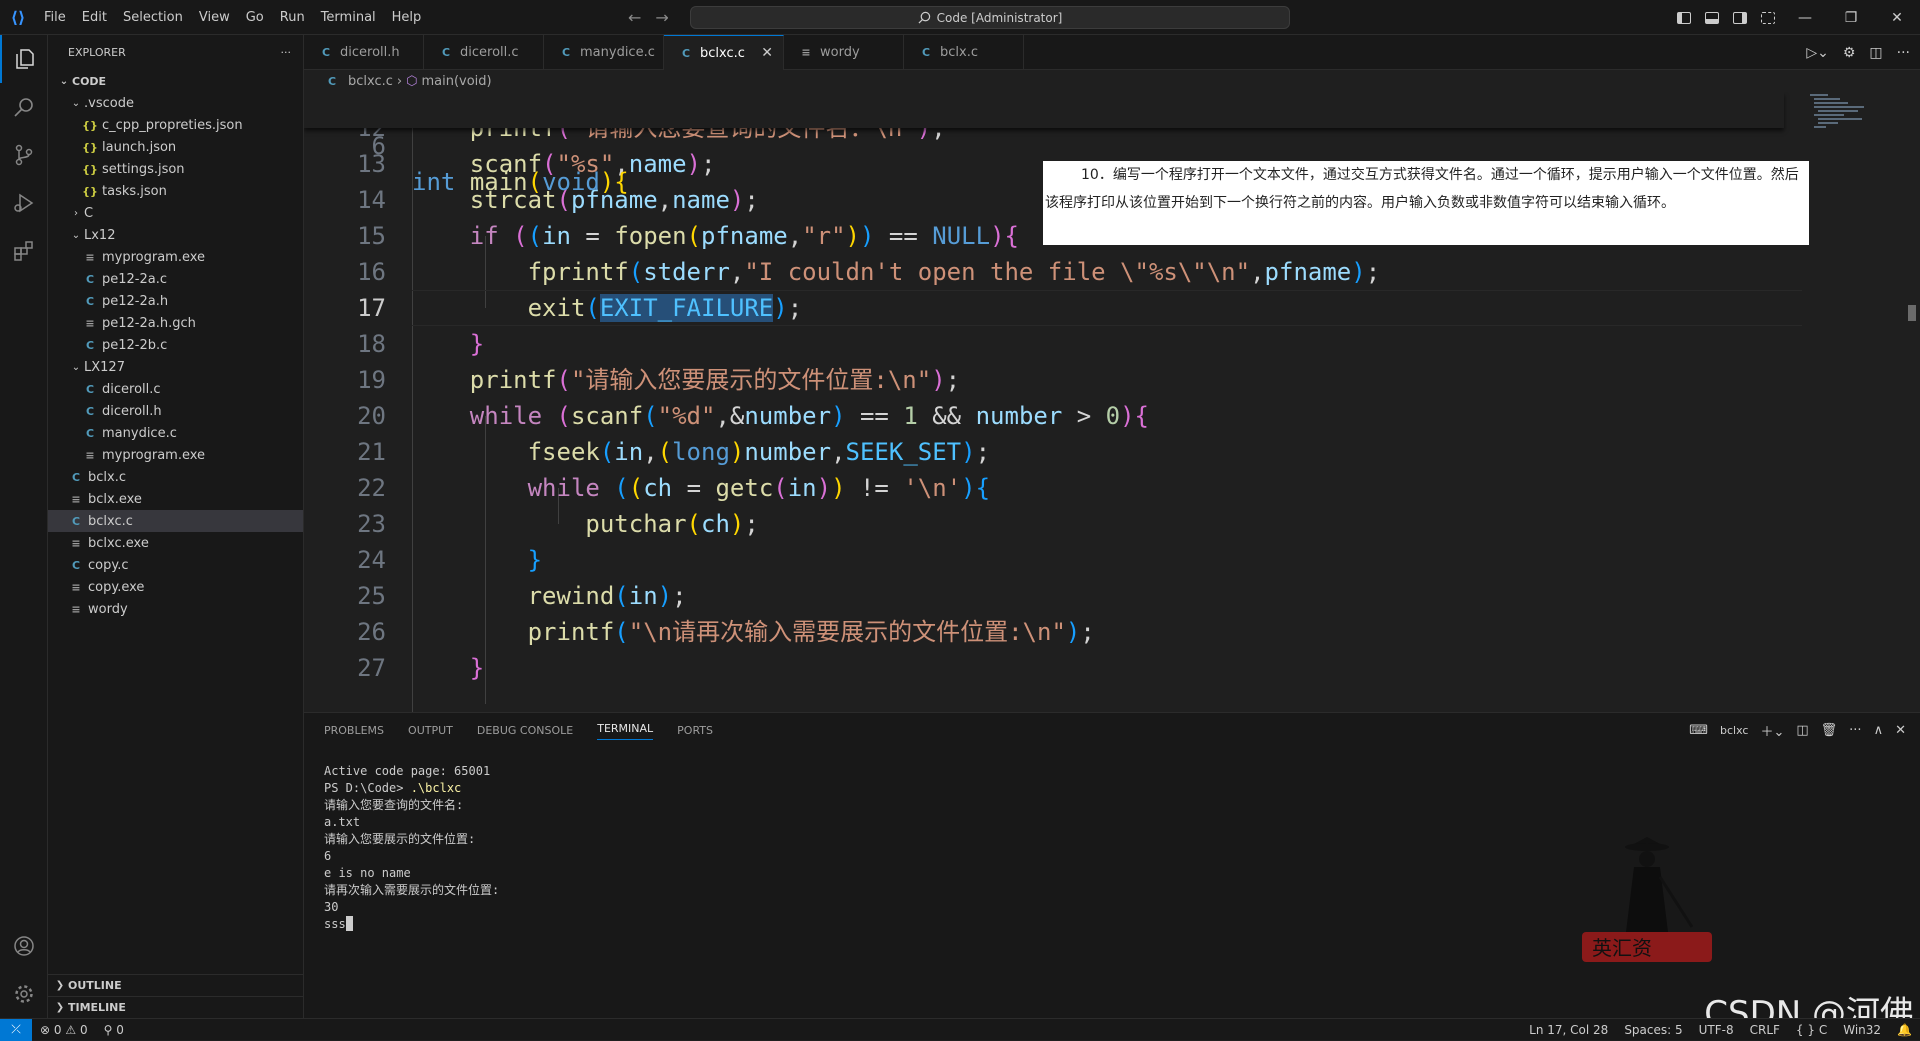 The image size is (1920, 1041). Describe the element at coordinates (1900, 730) in the screenshot. I see `close-panel-icon: ✕` at that location.